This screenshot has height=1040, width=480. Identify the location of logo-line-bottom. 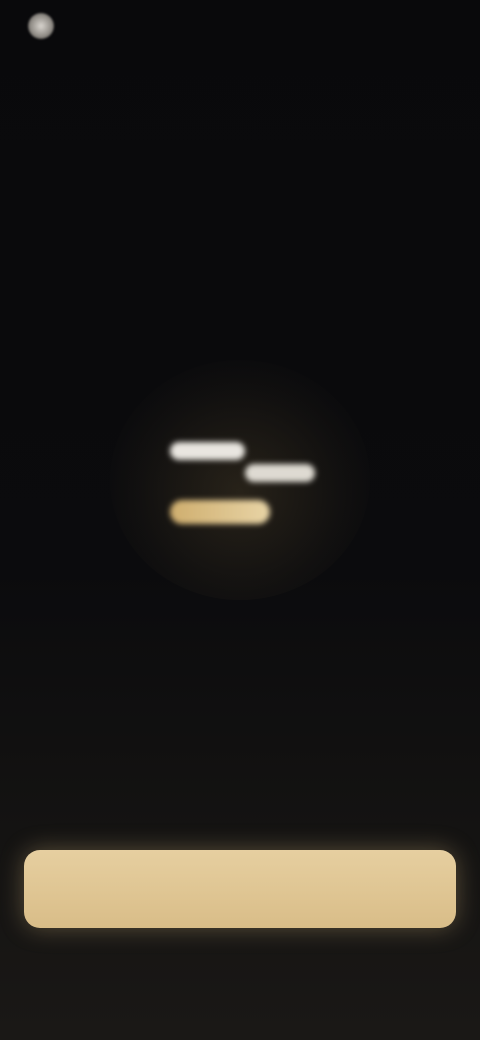
(220, 512).